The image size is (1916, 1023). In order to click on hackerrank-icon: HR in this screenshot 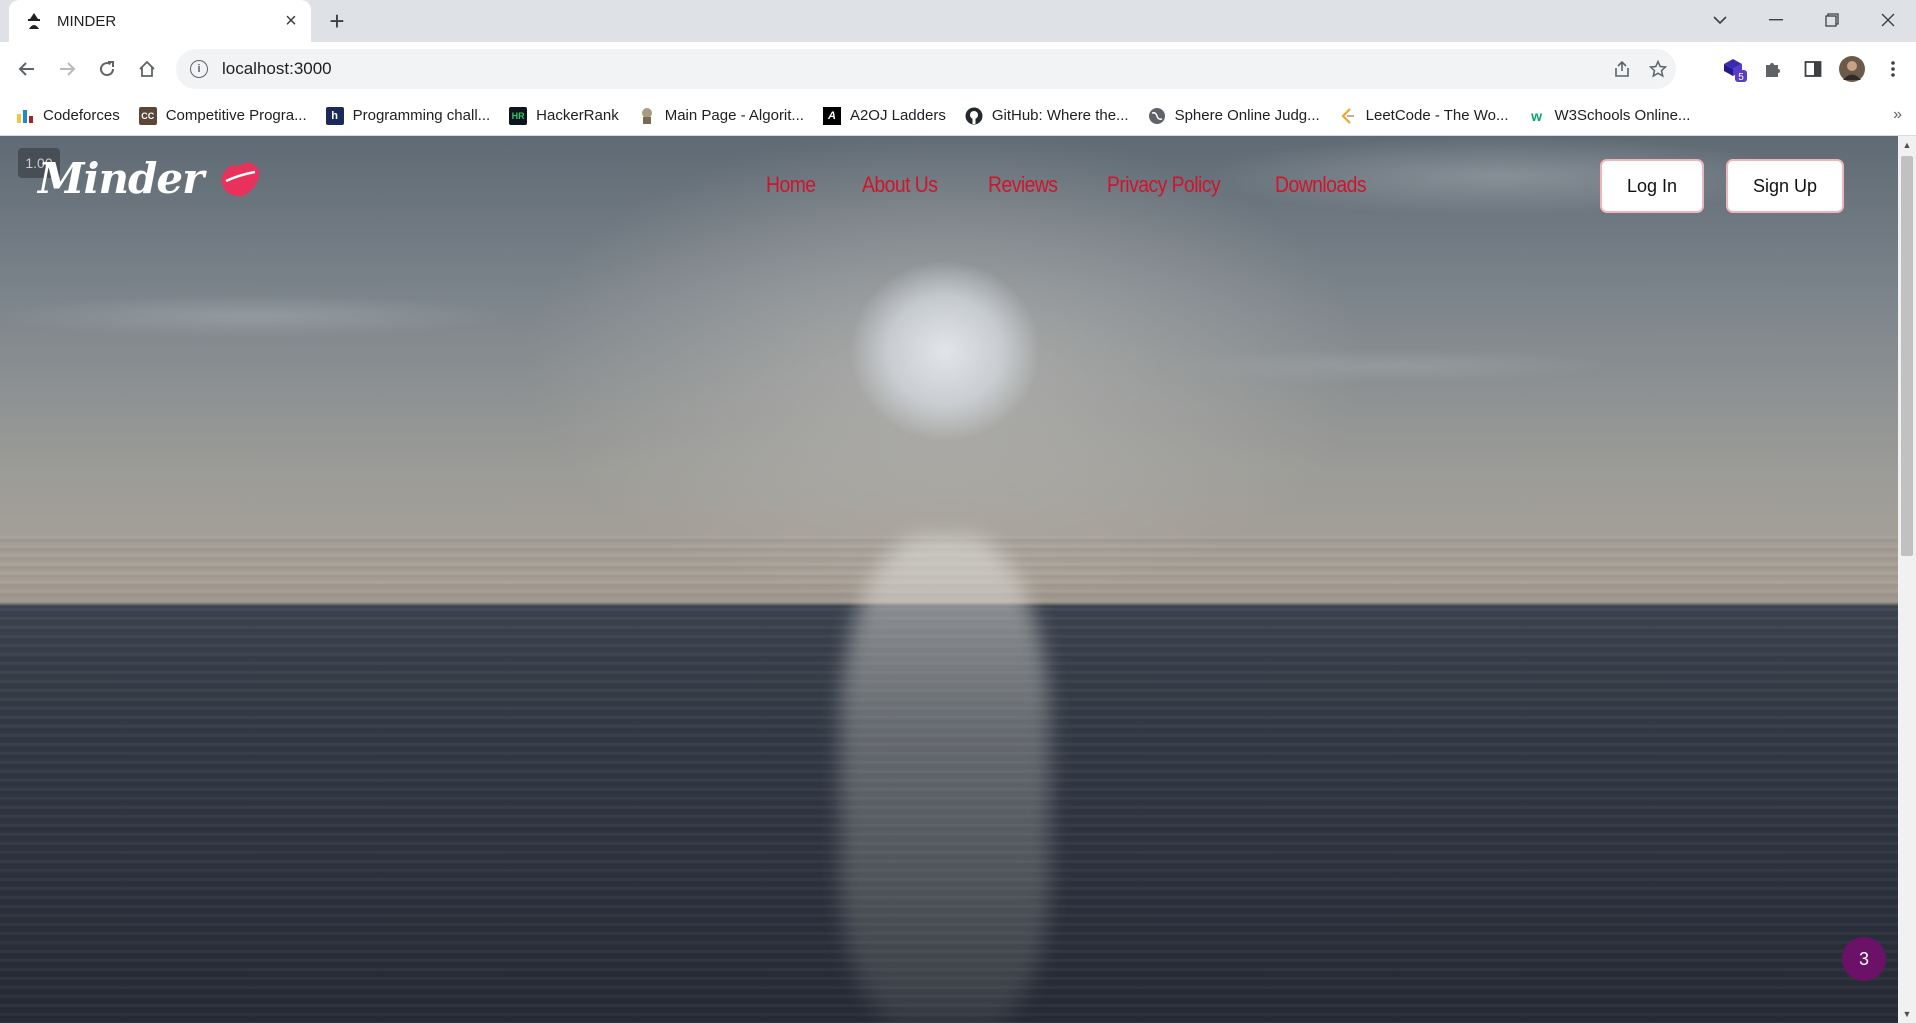, I will do `click(518, 115)`.